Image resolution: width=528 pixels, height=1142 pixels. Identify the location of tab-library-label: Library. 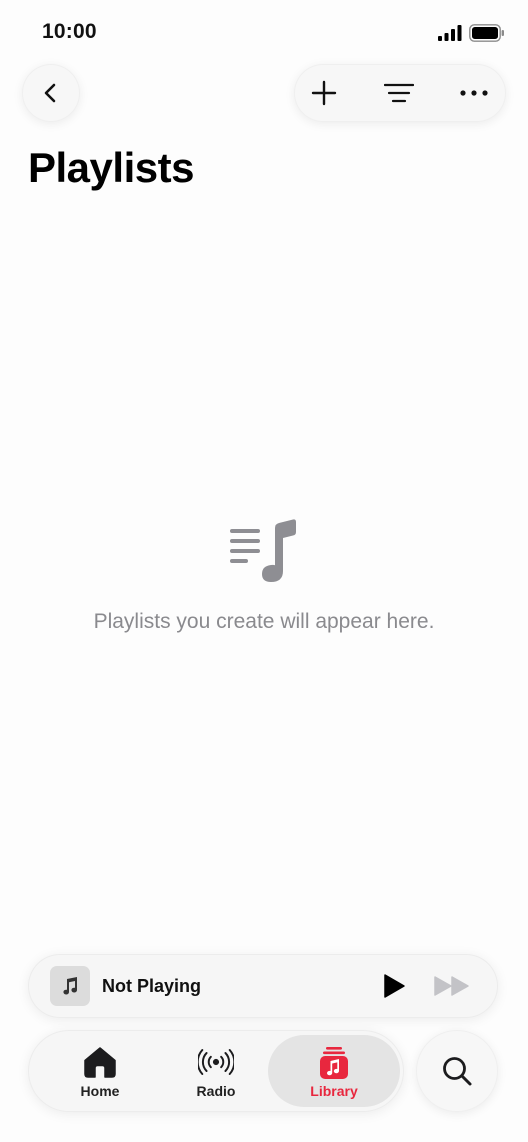
(334, 1091).